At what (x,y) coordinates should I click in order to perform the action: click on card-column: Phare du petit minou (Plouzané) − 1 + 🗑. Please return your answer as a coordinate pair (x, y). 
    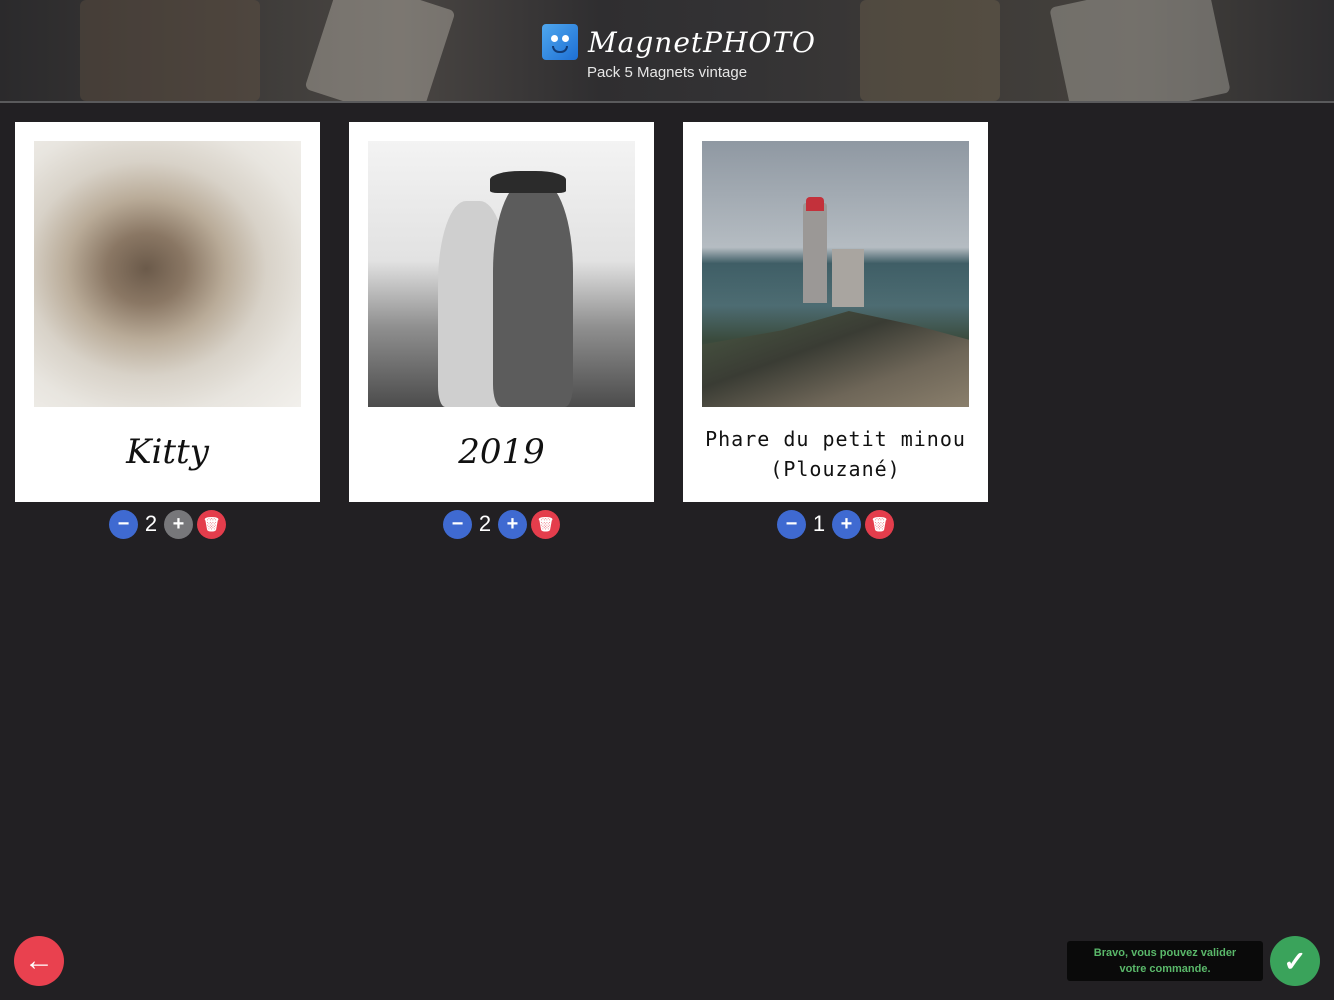
    Looking at the image, I should click on (835, 330).